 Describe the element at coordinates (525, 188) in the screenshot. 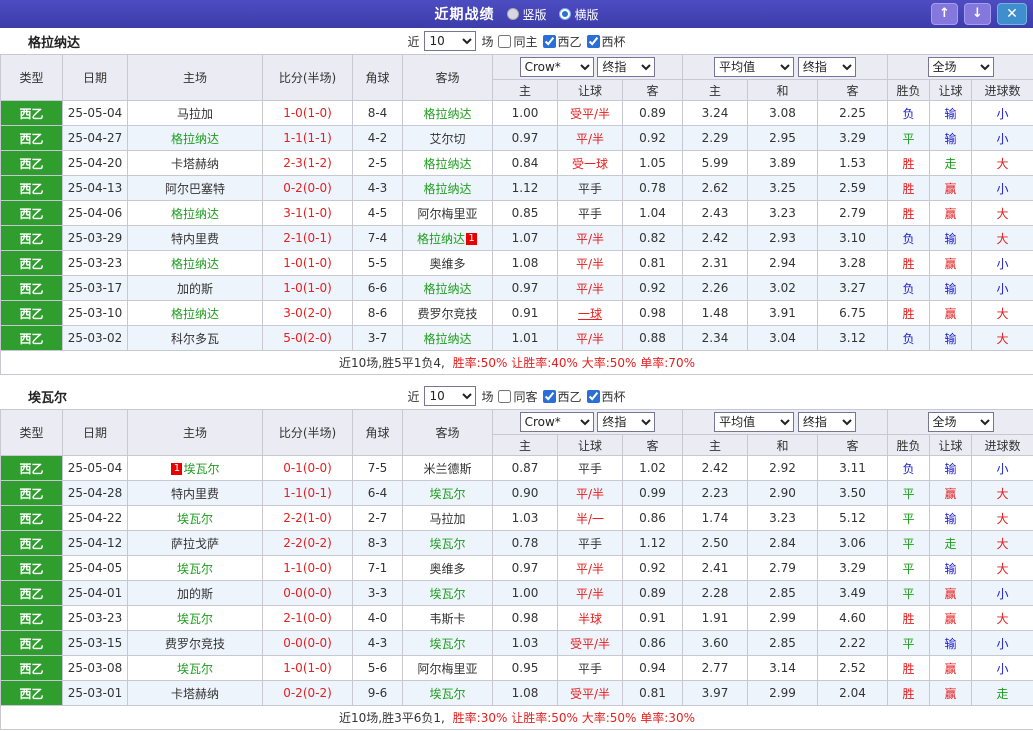

I see `asia-home-odds: 1.12` at that location.